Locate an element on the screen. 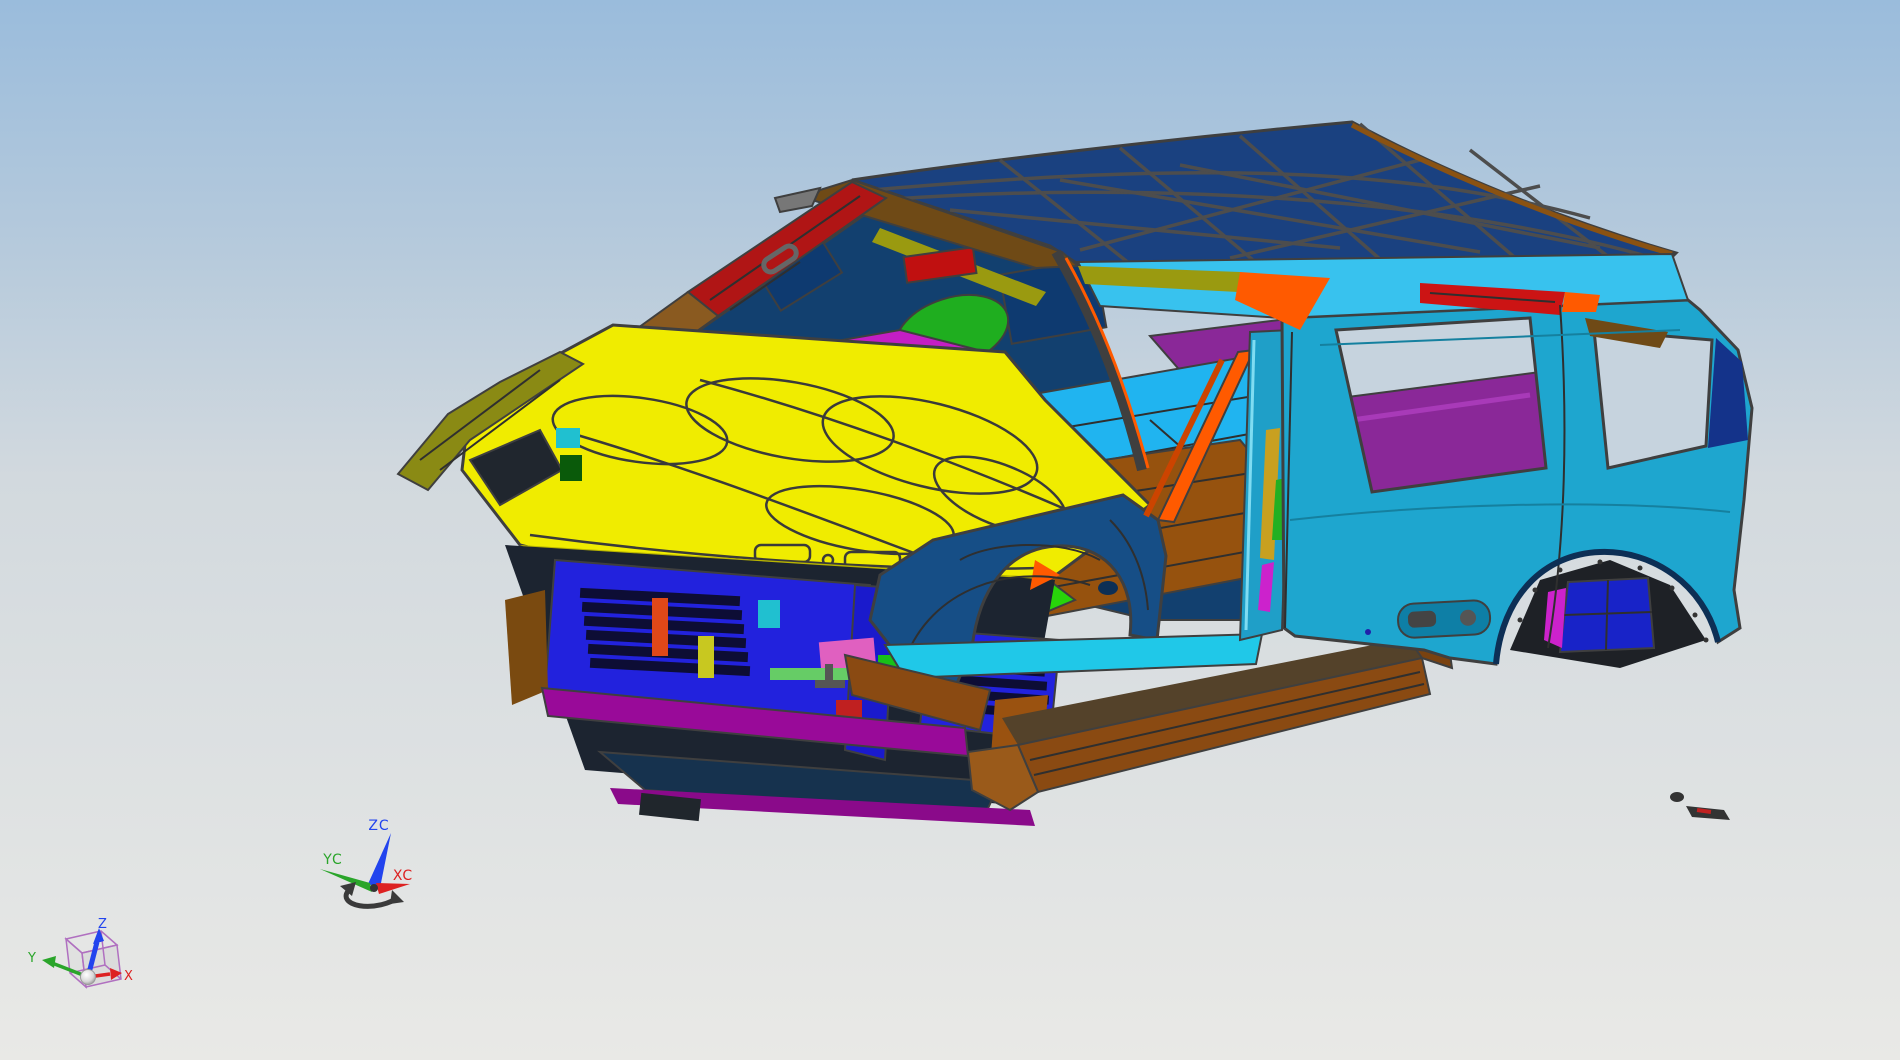  wcs-triad: ZC YC XC is located at coordinates (366, 863).